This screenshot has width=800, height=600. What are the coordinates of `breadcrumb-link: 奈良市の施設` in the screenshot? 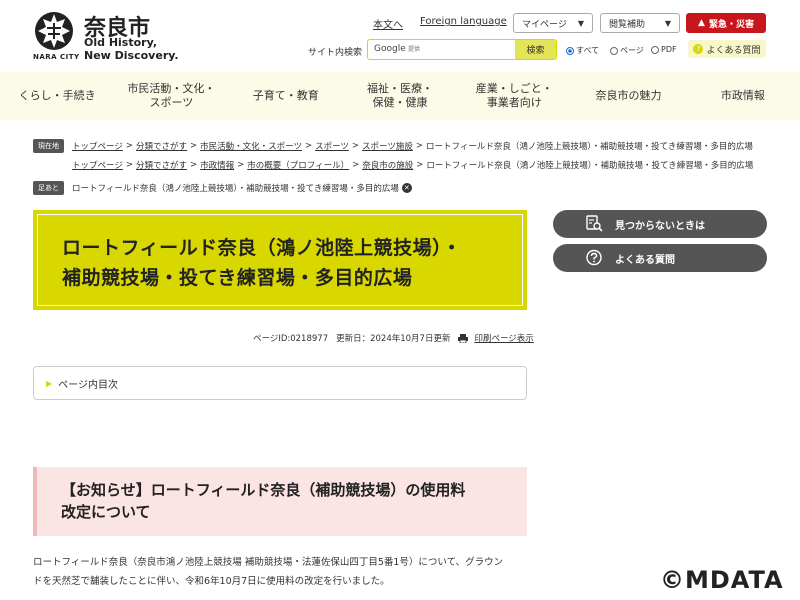 It's located at (387, 165).